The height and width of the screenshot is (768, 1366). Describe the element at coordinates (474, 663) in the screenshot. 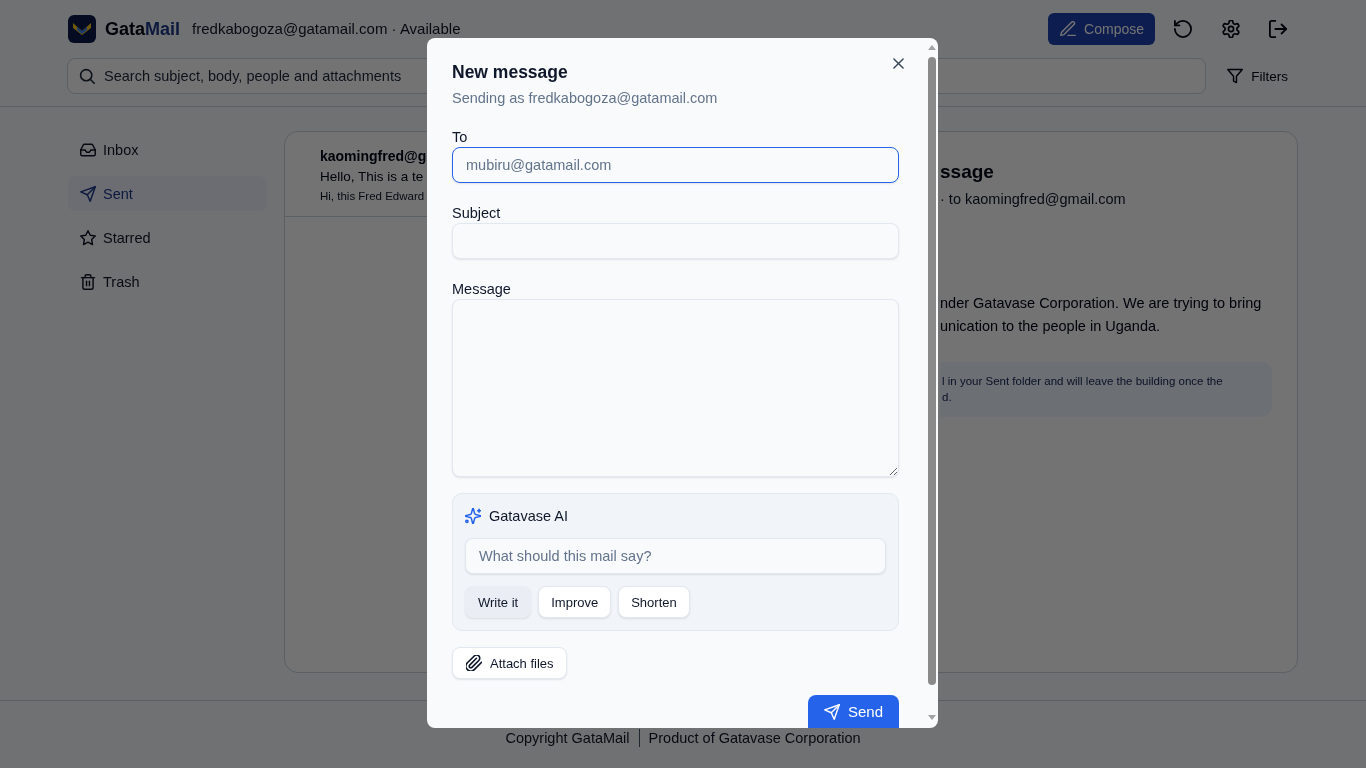

I see `paperclip-icon` at that location.